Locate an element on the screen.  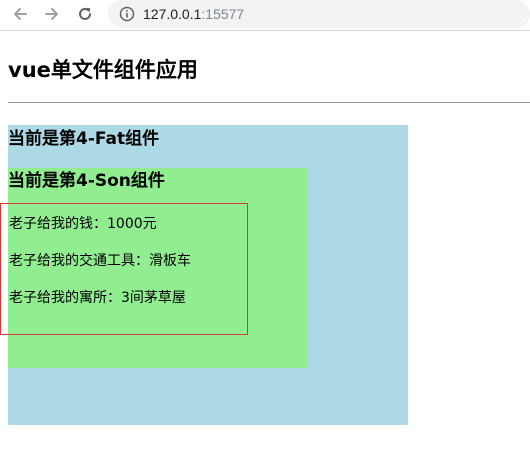
gift-list: 老子给我的钱：1000元 老子给我的交通工具：滑板车 老子给我的寓所：3间茅草屋 is located at coordinates (124, 269).